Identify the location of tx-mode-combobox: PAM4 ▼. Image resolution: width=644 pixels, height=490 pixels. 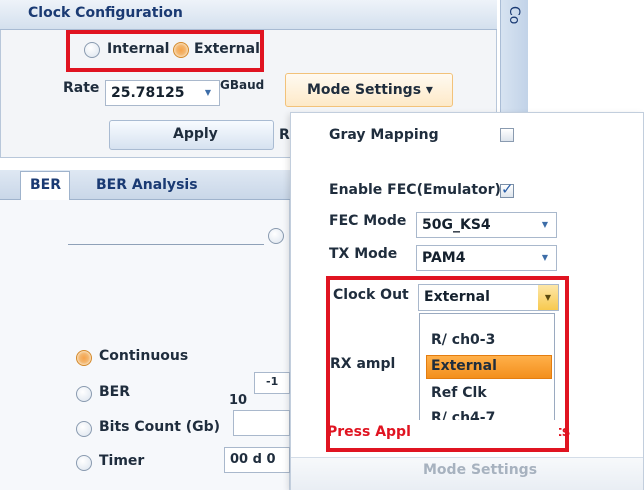
(486, 258).